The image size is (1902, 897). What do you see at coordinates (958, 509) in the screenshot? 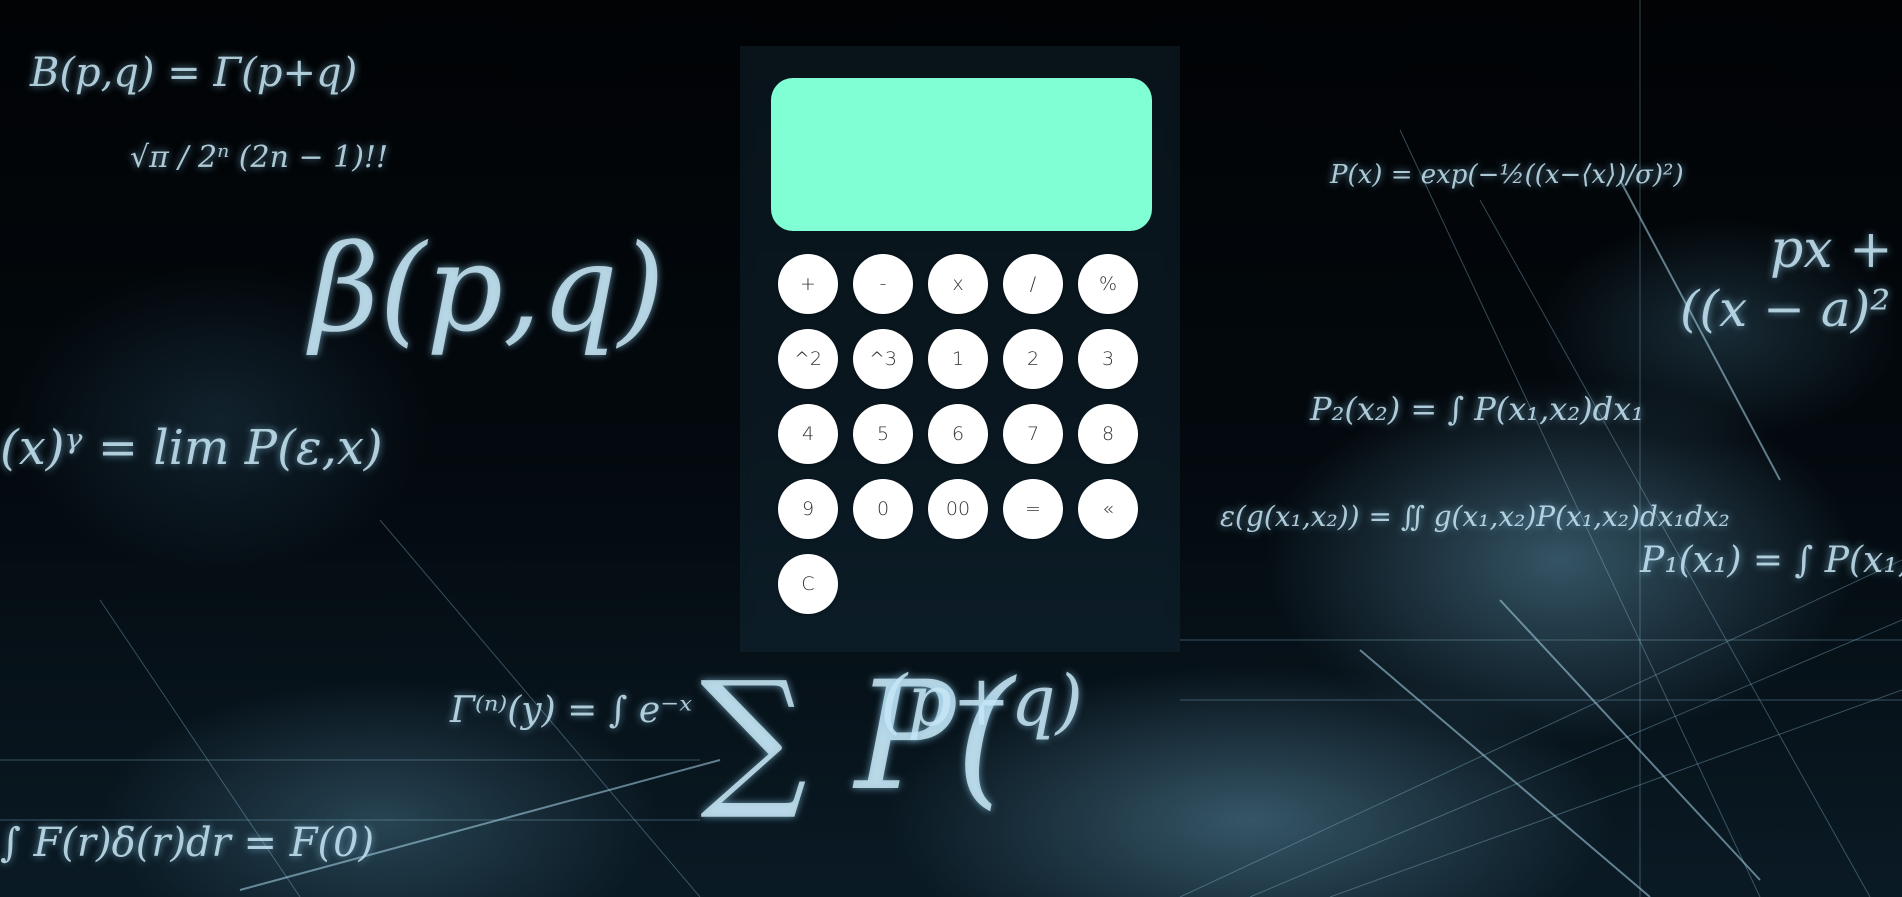
I see `double-zero-button: 00` at bounding box center [958, 509].